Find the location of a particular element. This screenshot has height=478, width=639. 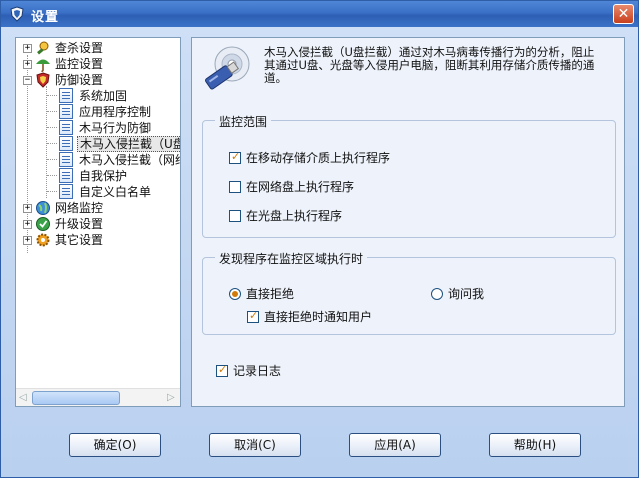

tree-item-label: 木马行为防御 is located at coordinates (115, 128).